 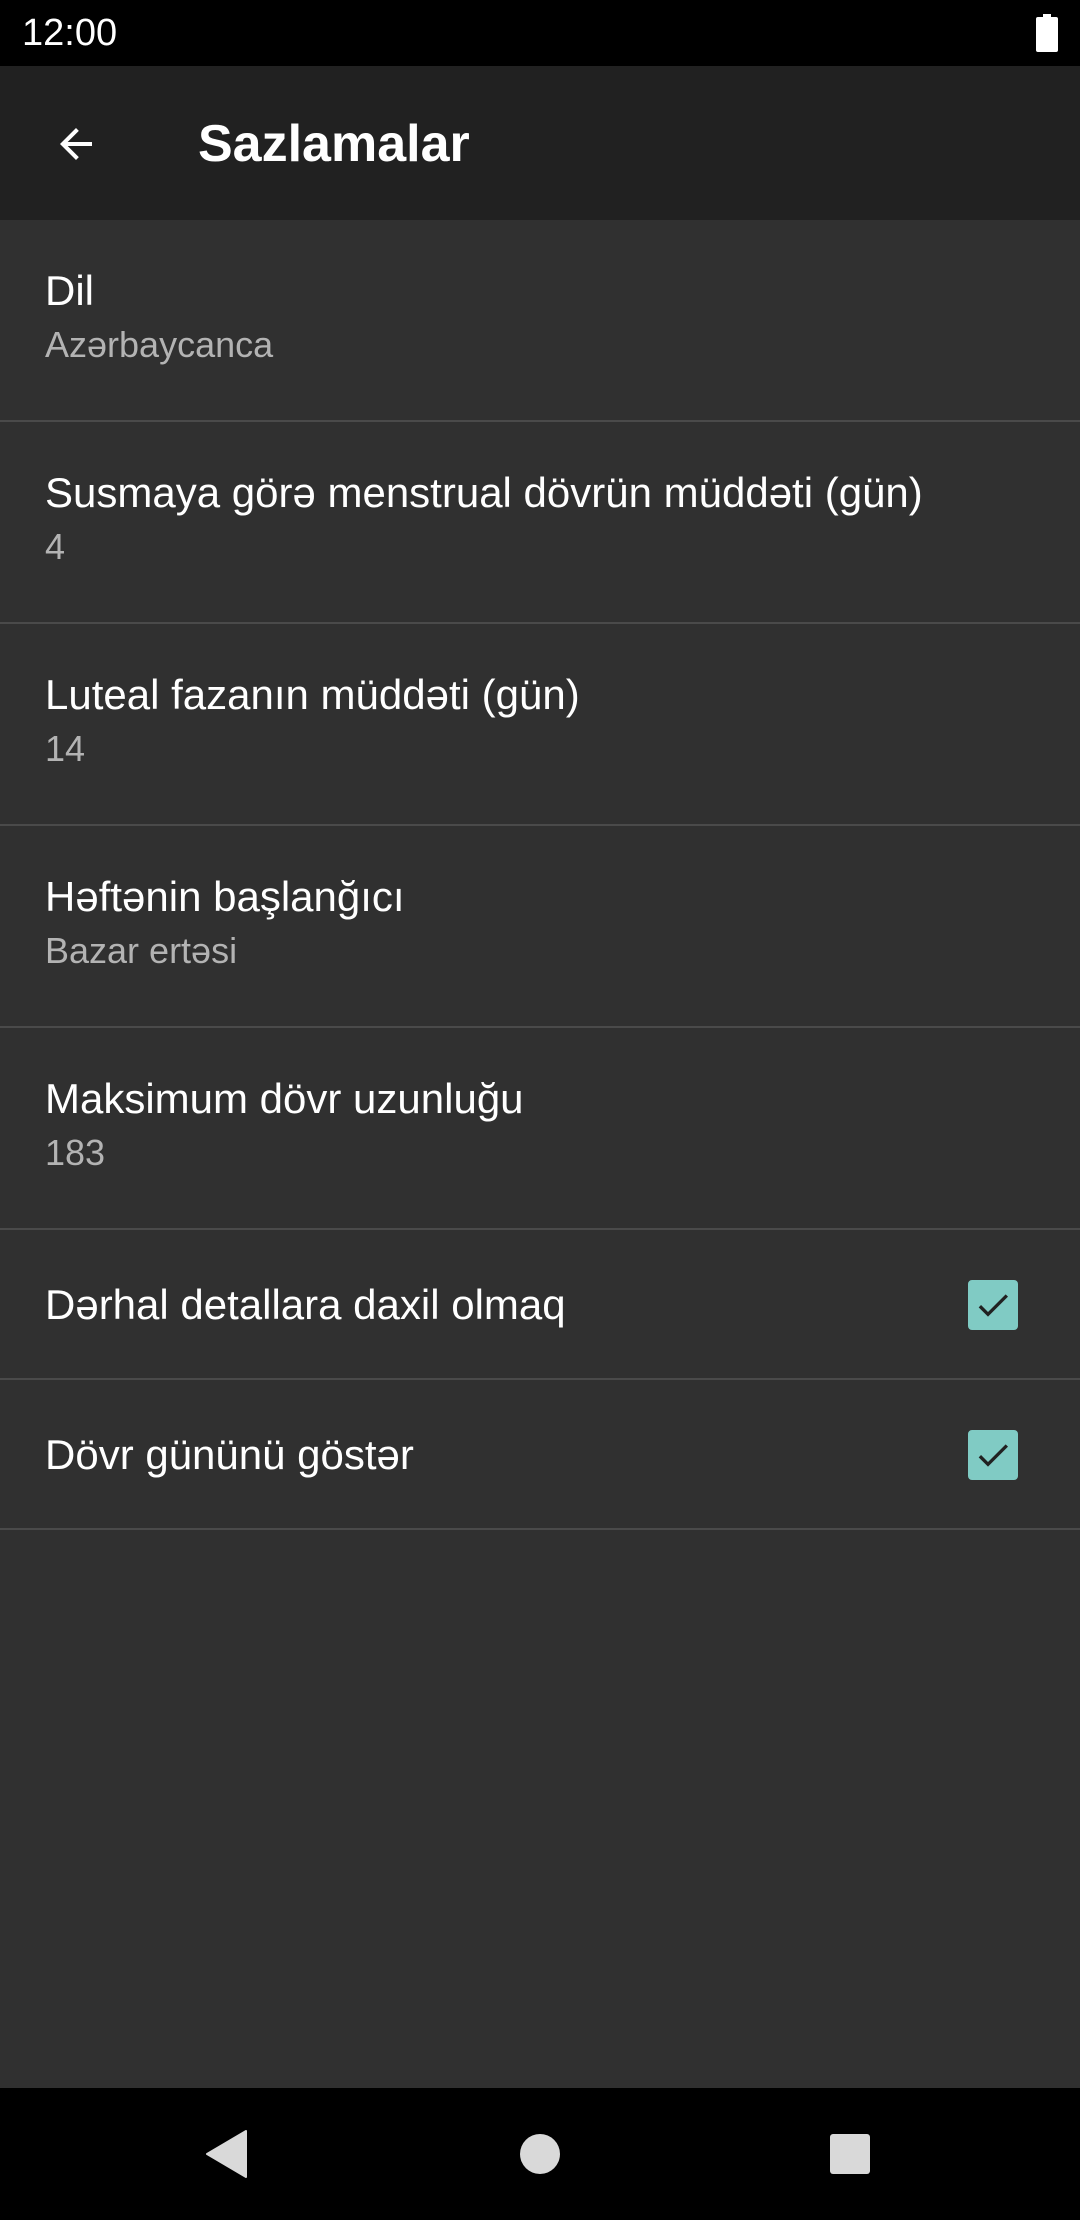 I want to click on pref-title: Dövr gününü göstər, so click(x=229, y=1454).